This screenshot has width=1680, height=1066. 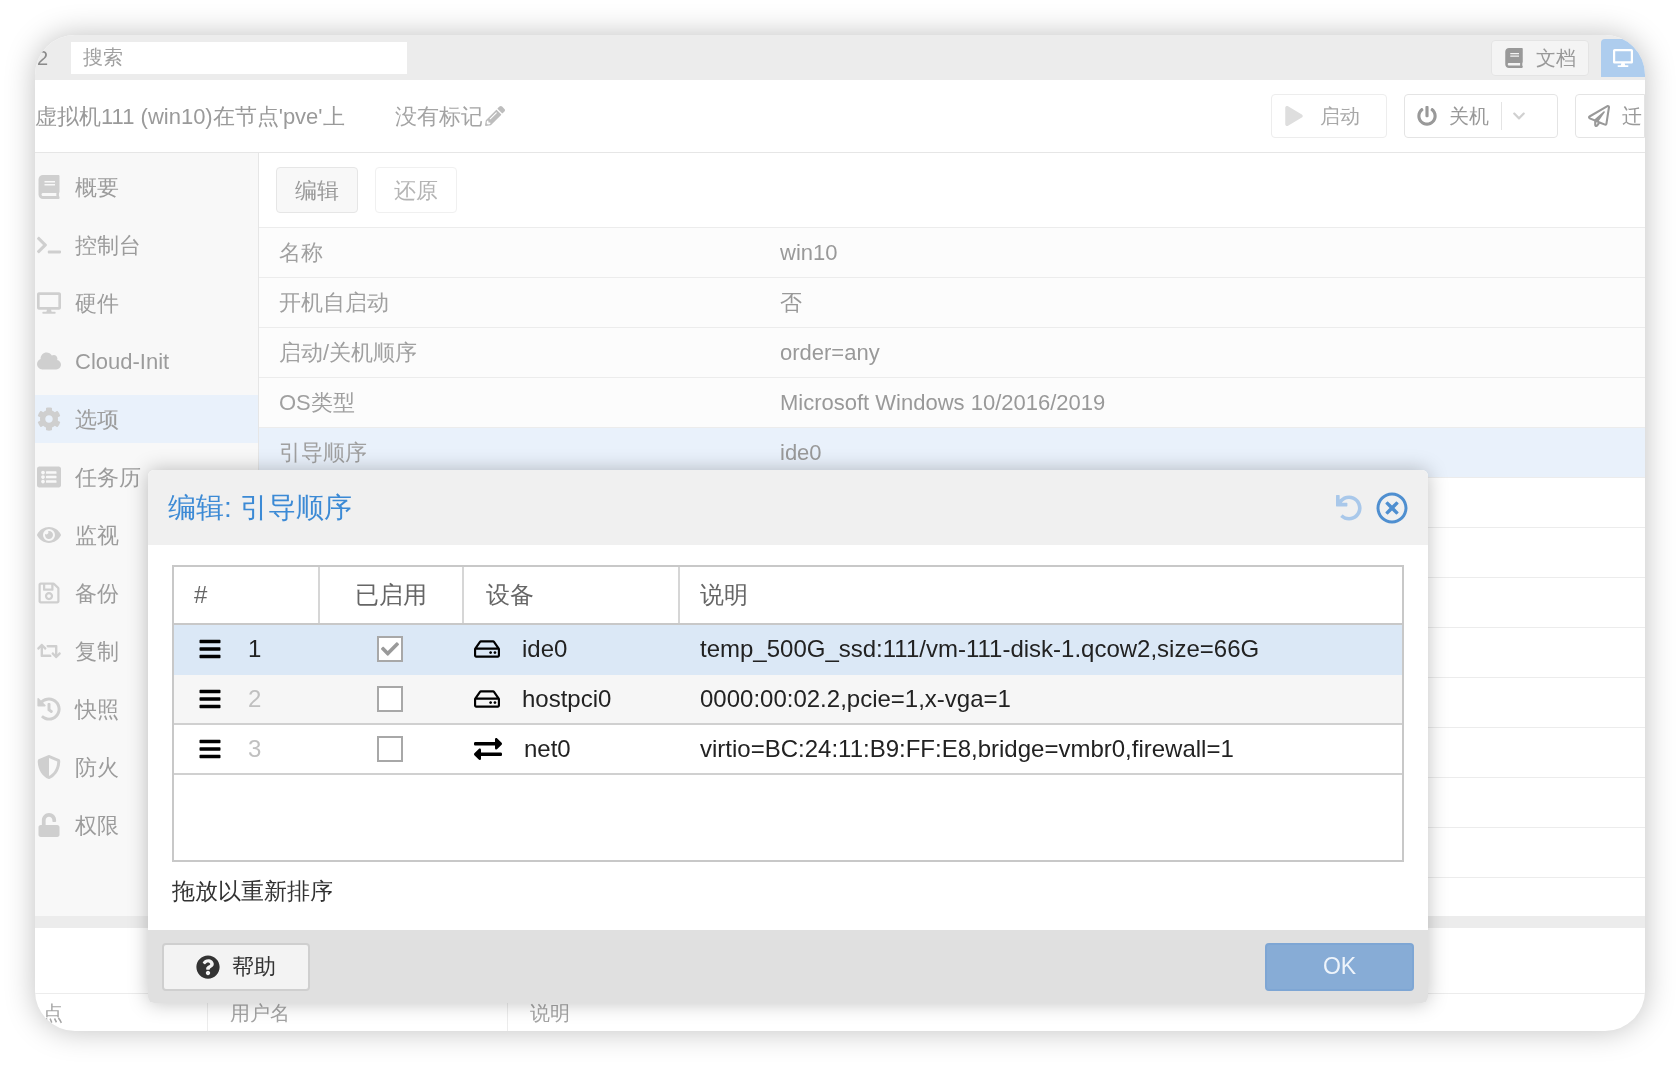 What do you see at coordinates (830, 353) in the screenshot?
I see `option-value: order=any` at bounding box center [830, 353].